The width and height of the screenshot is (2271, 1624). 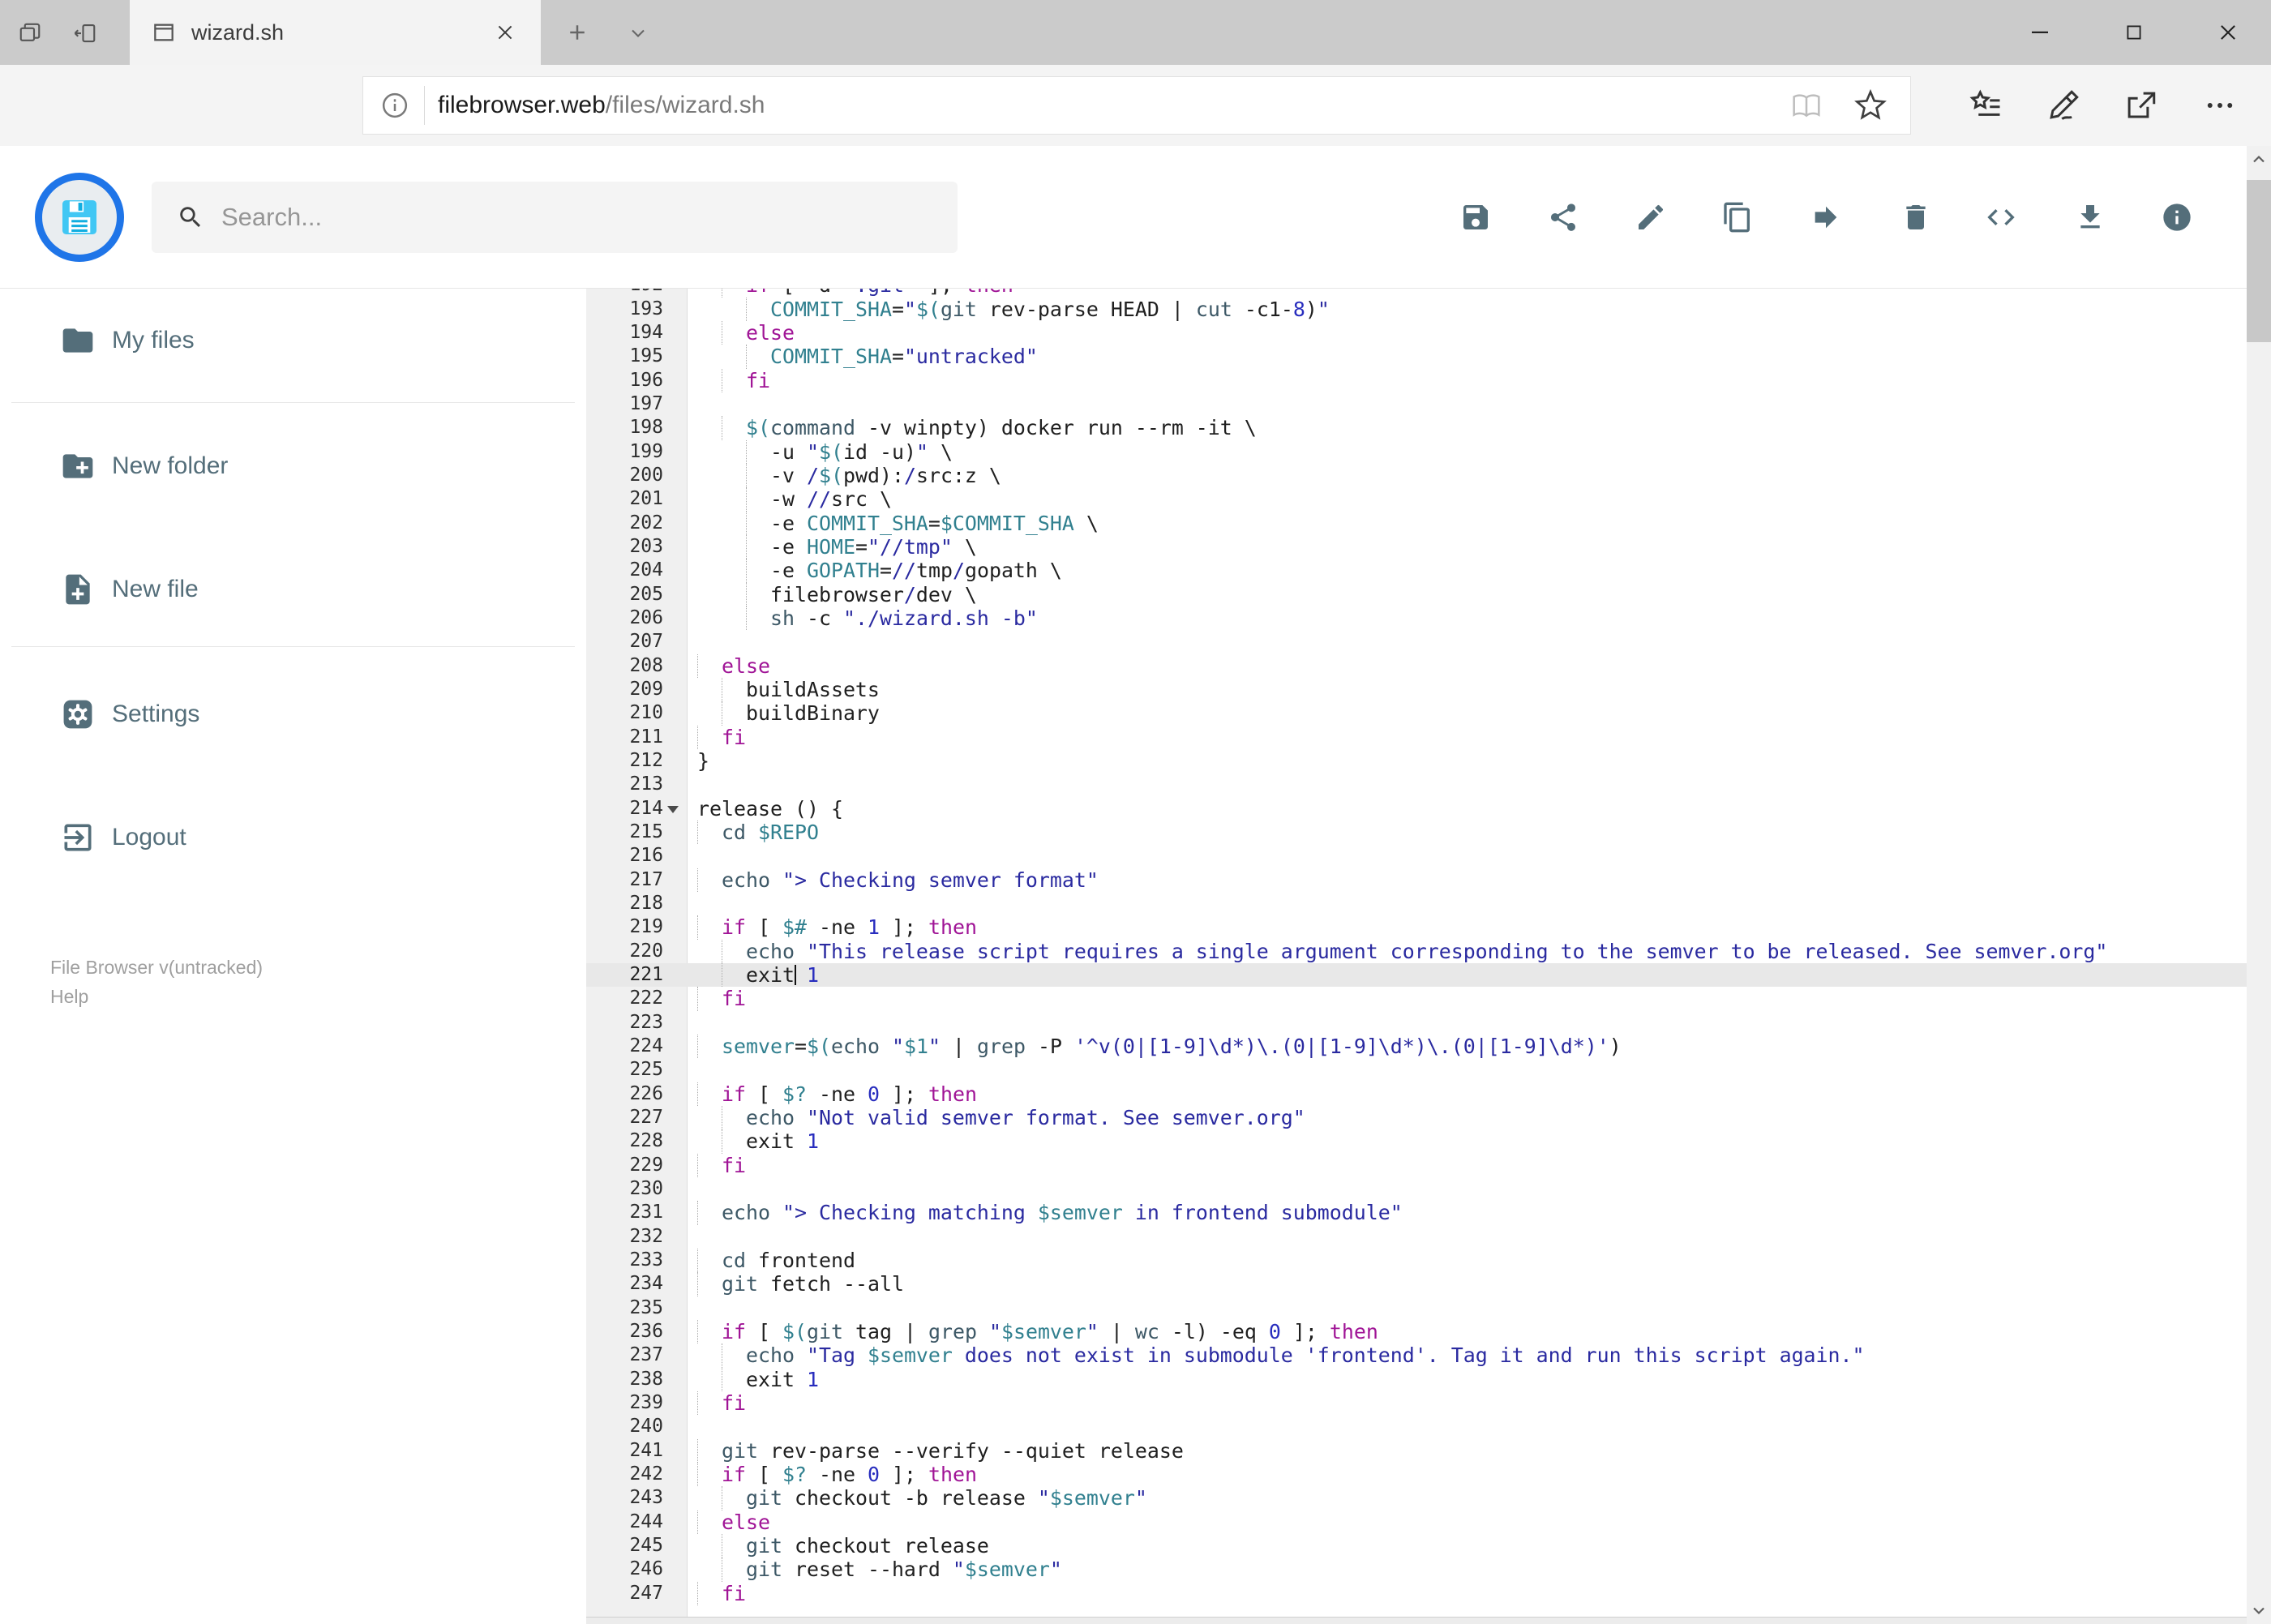 What do you see at coordinates (1417, 1261) in the screenshot?
I see `code-line: 233 cd frontend` at bounding box center [1417, 1261].